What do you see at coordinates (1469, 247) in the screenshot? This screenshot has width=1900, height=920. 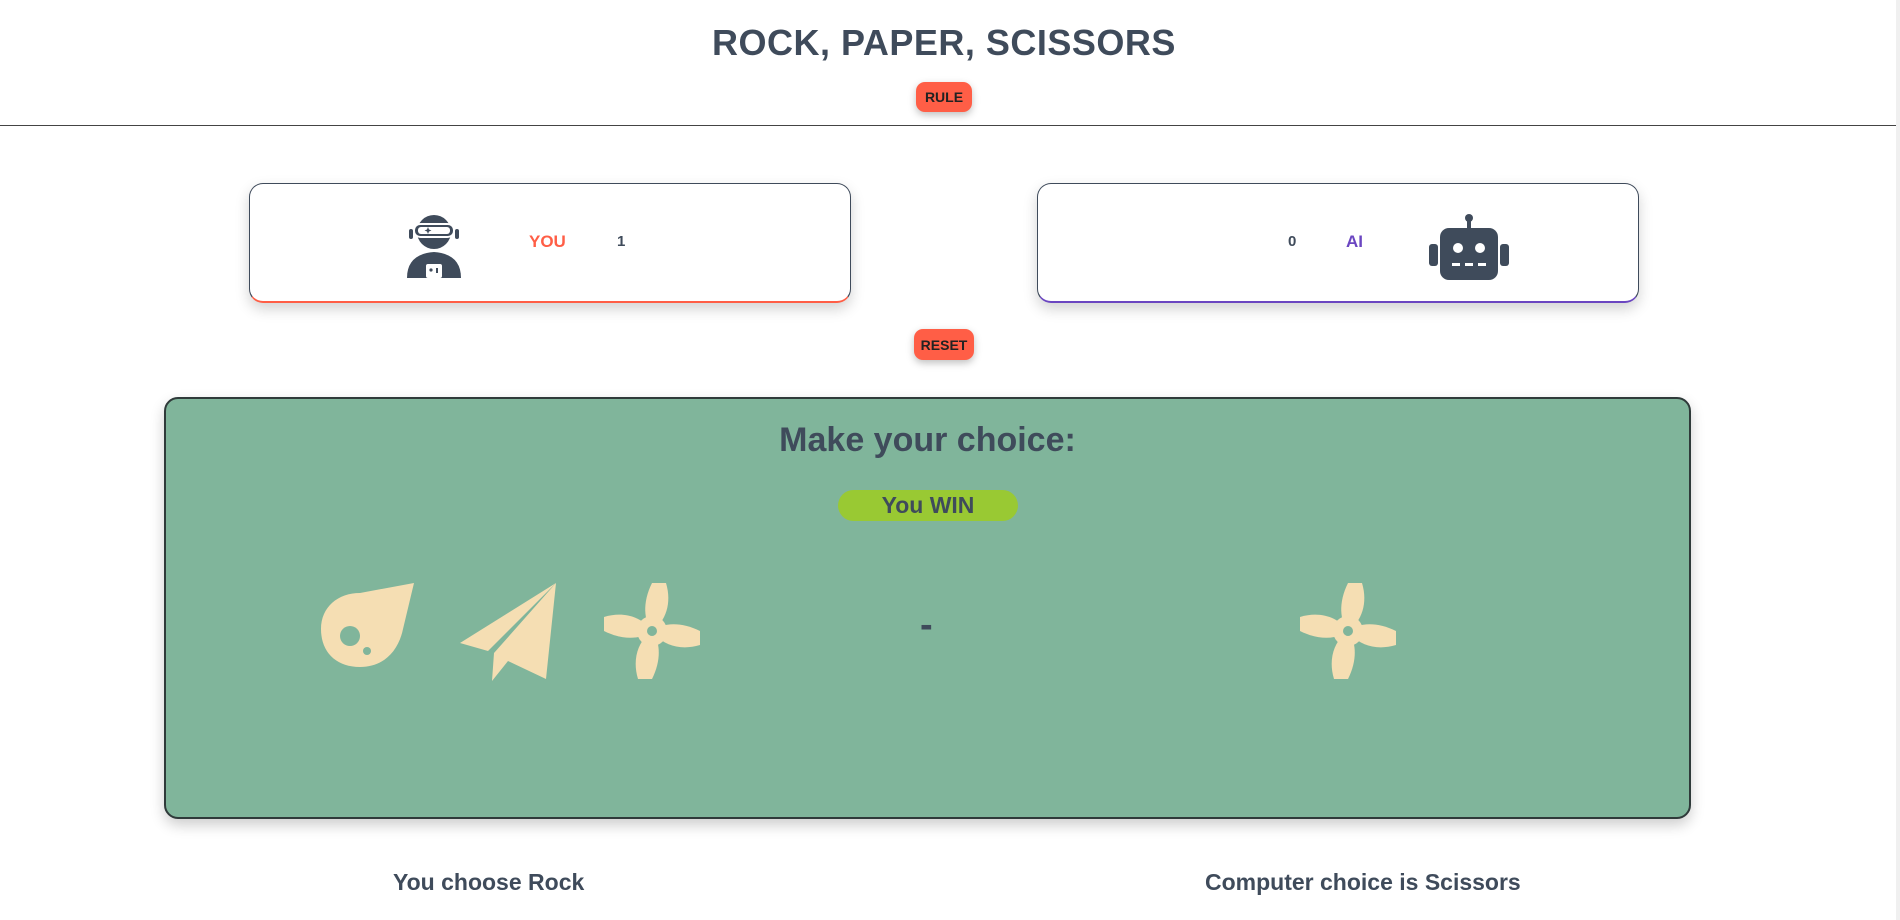 I see `robot-icon` at bounding box center [1469, 247].